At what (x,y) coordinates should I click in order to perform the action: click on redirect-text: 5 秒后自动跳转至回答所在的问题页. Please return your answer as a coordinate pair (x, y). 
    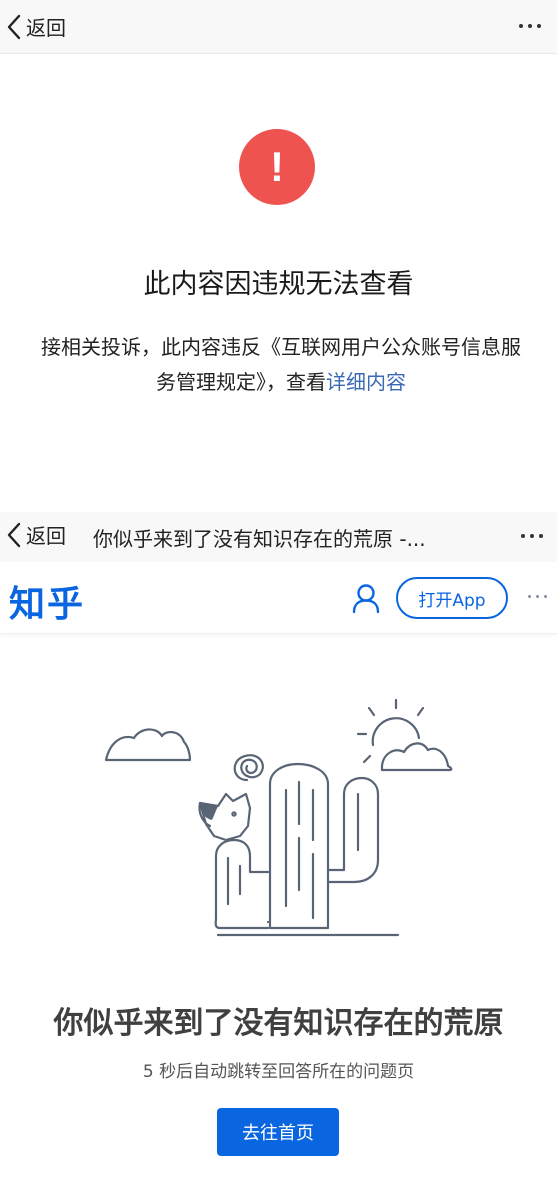
    Looking at the image, I should click on (278, 1072).